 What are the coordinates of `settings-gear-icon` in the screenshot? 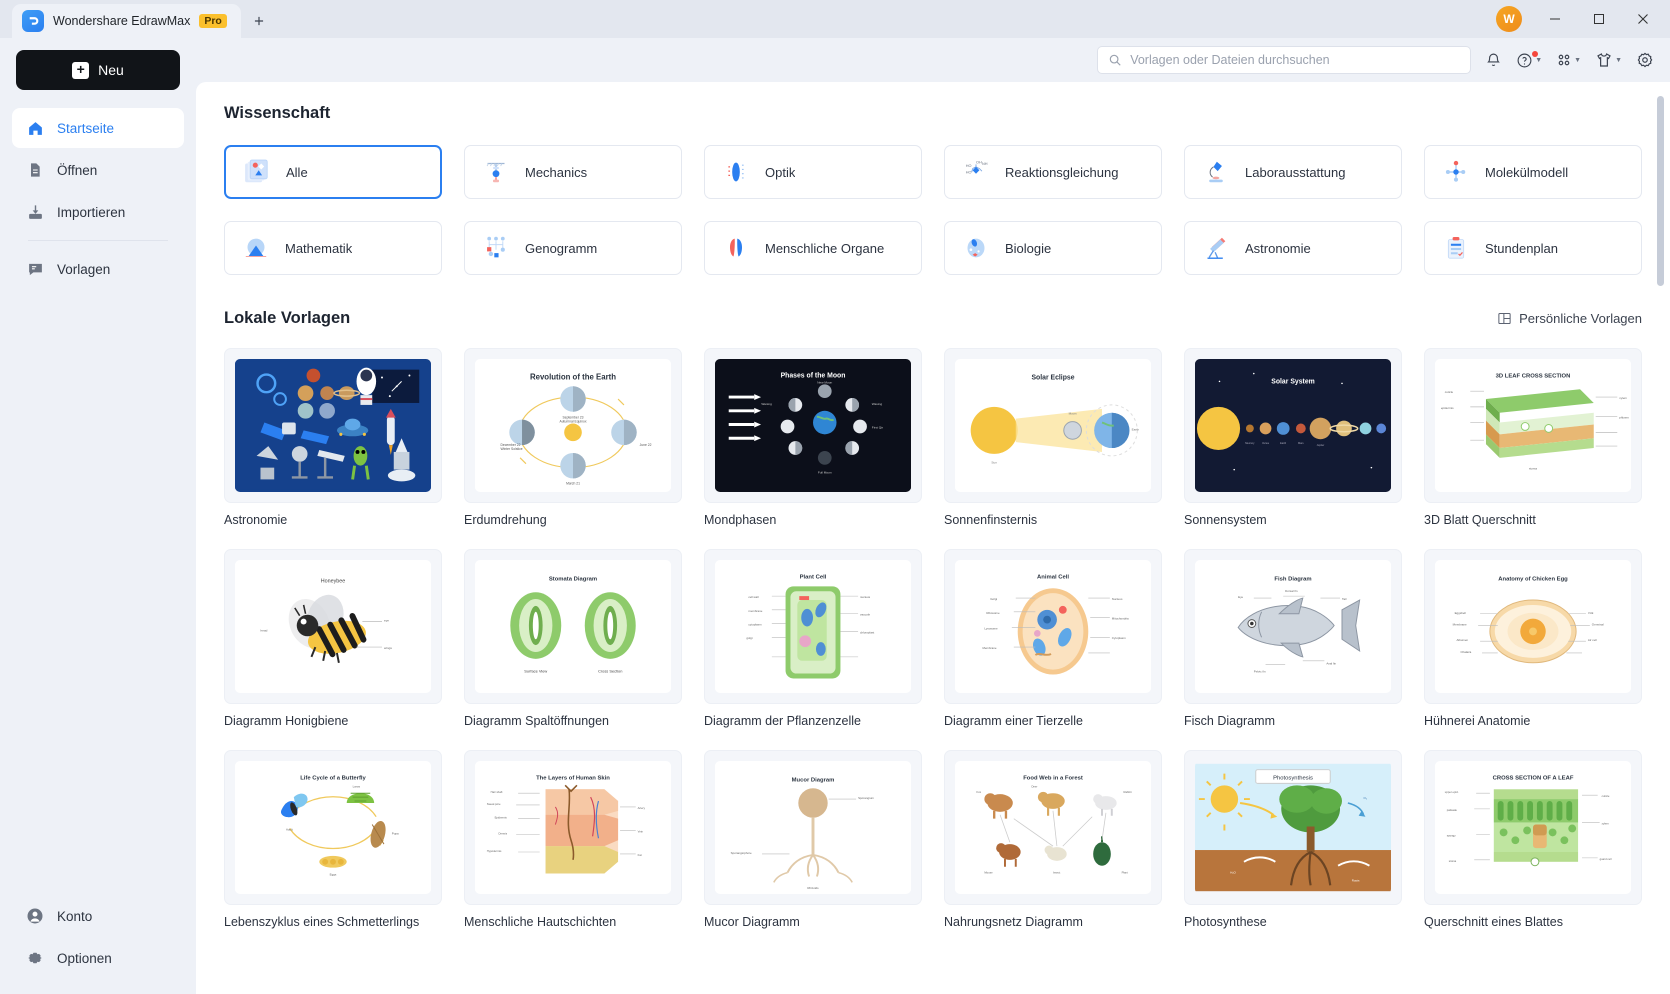 It's located at (1645, 60).